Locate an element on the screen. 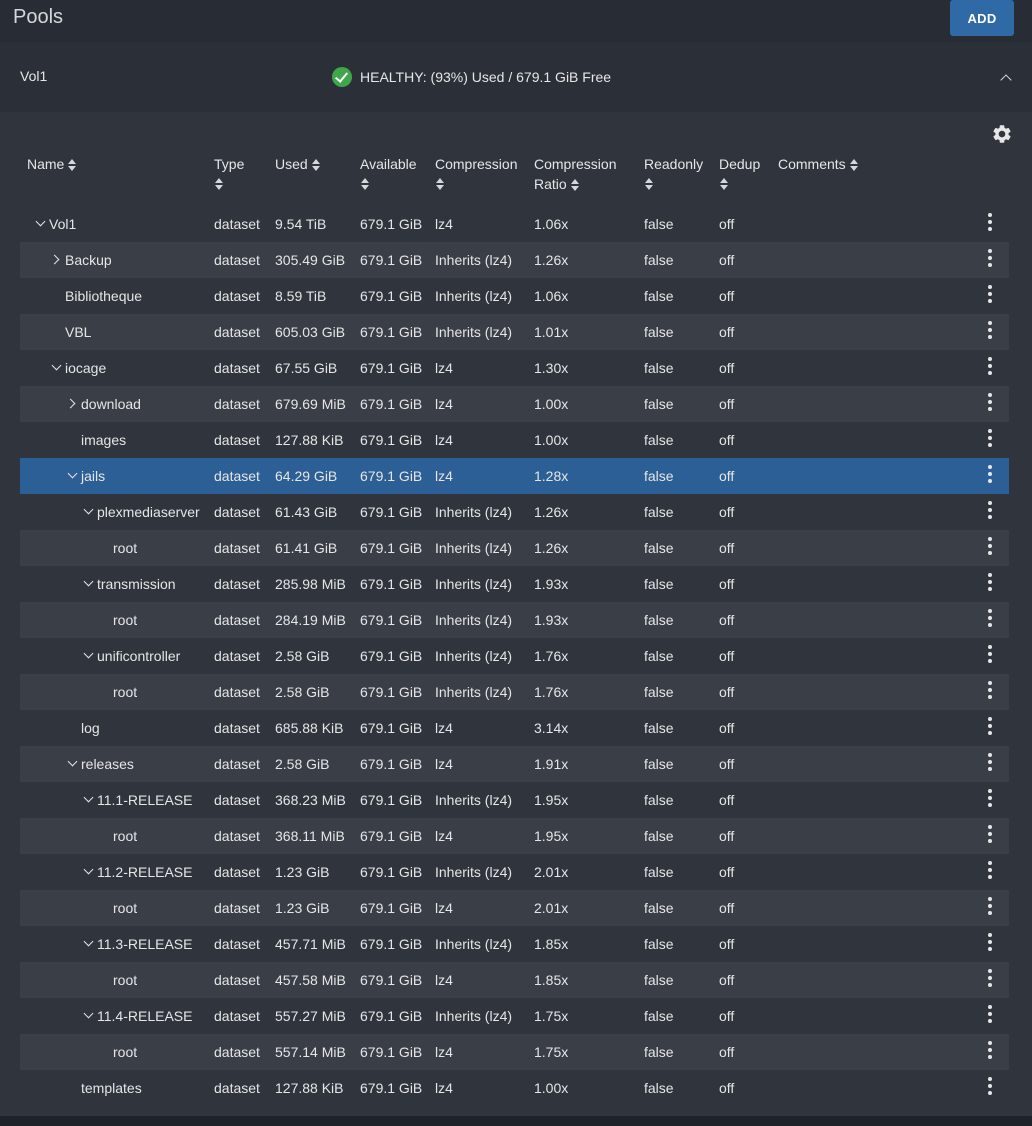 Image resolution: width=1032 pixels, height=1126 pixels. column-header-readonly: Readonly is located at coordinates (673, 172).